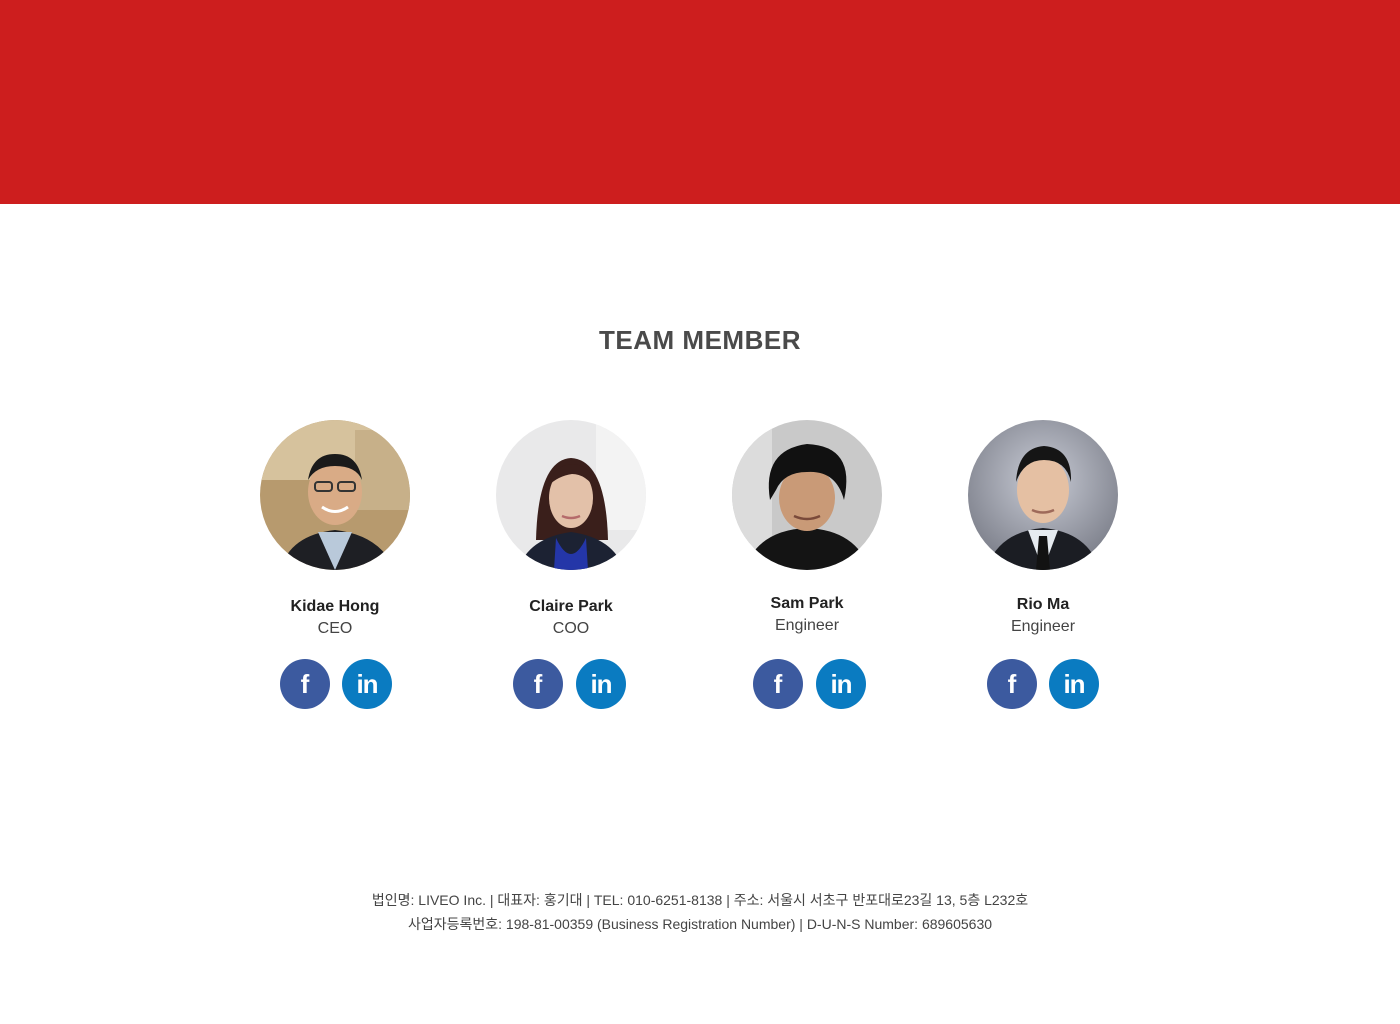 Image resolution: width=1400 pixels, height=1024 pixels. Describe the element at coordinates (571, 606) in the screenshot. I see `member-name: Claire Park` at that location.